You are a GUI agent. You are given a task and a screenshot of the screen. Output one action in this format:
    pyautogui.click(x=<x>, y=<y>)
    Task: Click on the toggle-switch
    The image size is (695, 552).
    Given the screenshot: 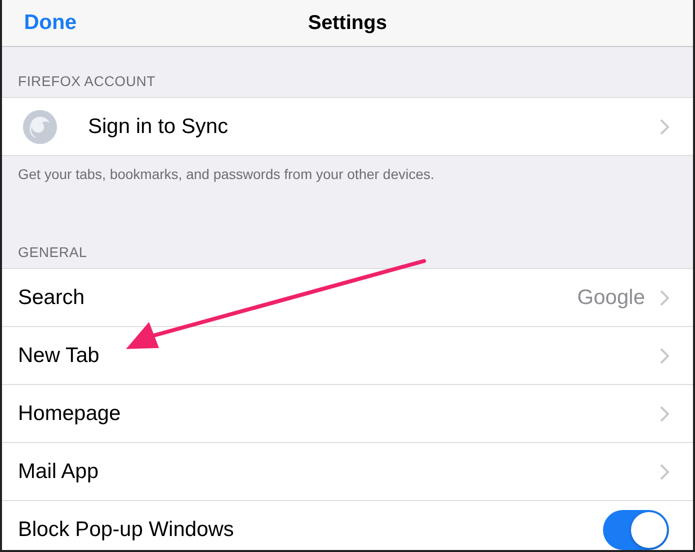 What is the action you would take?
    pyautogui.click(x=636, y=530)
    